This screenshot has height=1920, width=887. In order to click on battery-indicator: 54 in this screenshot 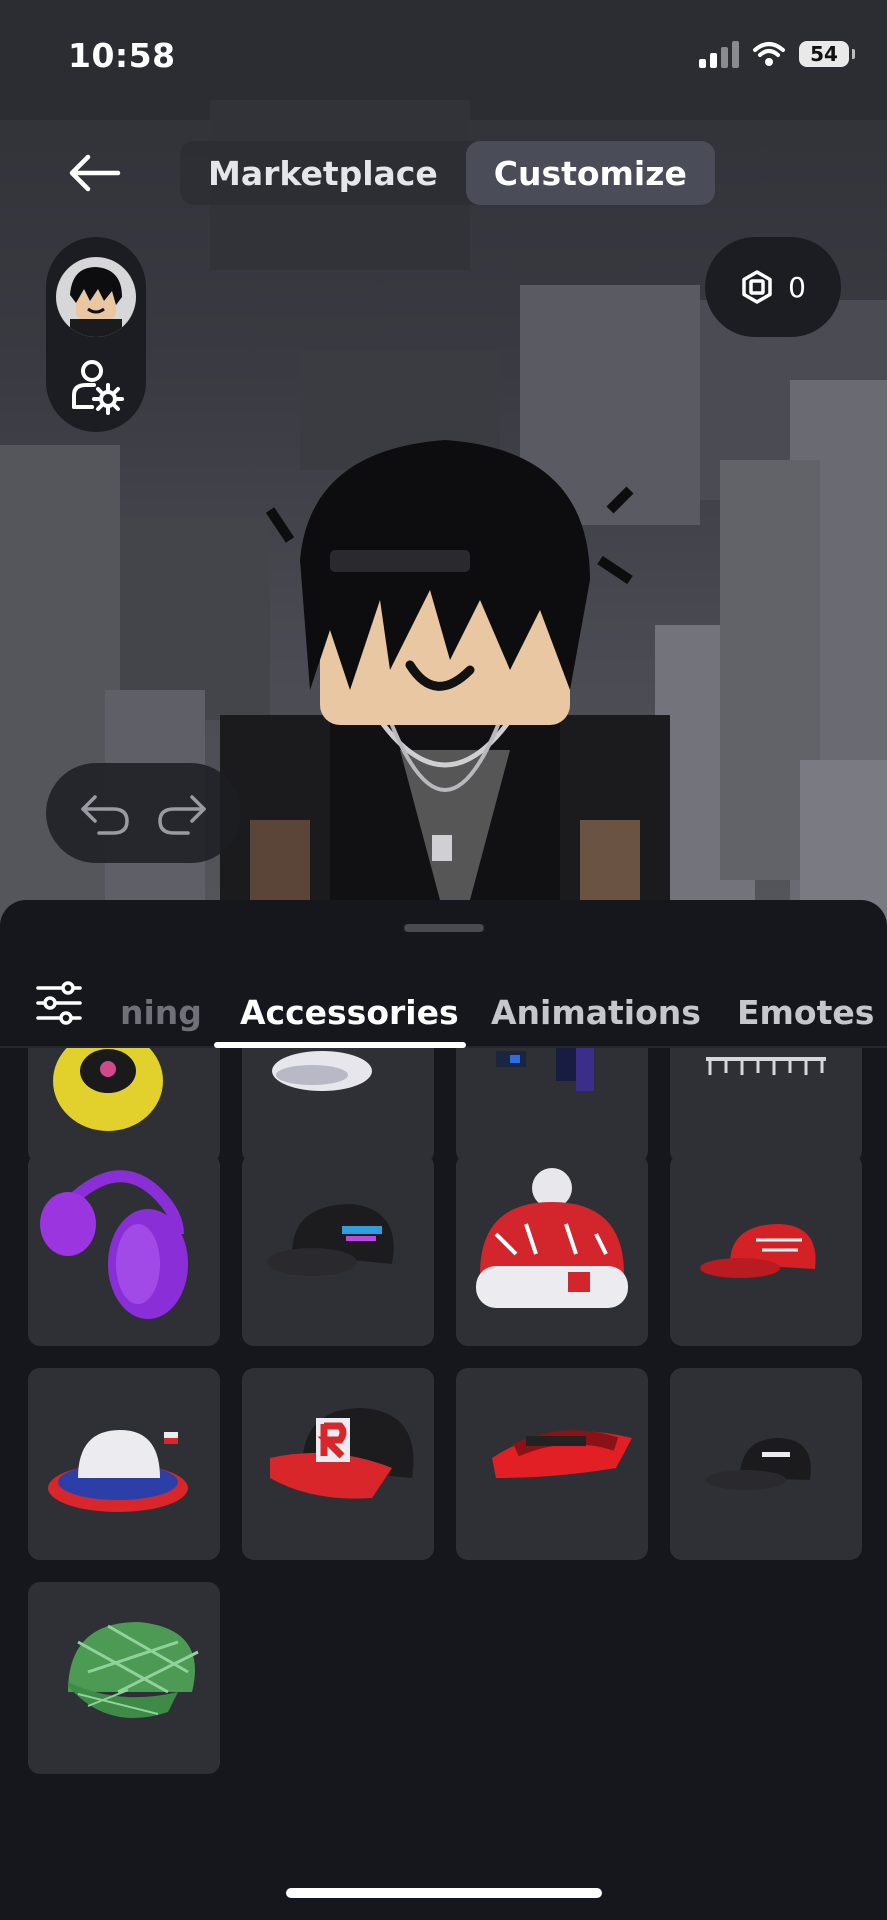, I will do `click(827, 54)`.